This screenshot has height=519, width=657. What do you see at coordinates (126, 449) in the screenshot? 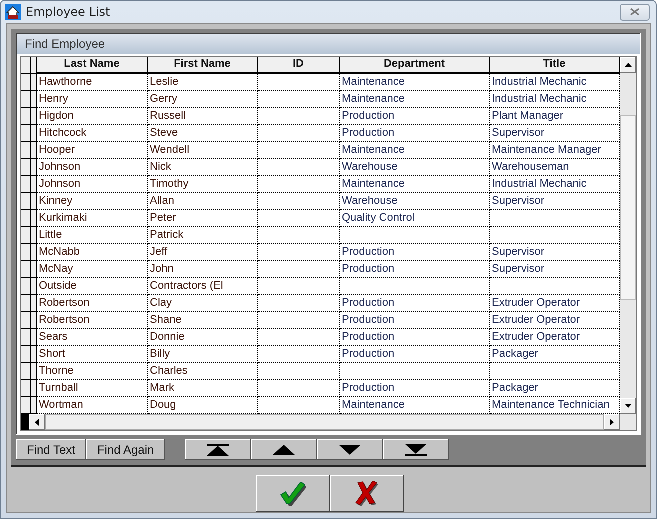
I see `find-button: Find Again` at bounding box center [126, 449].